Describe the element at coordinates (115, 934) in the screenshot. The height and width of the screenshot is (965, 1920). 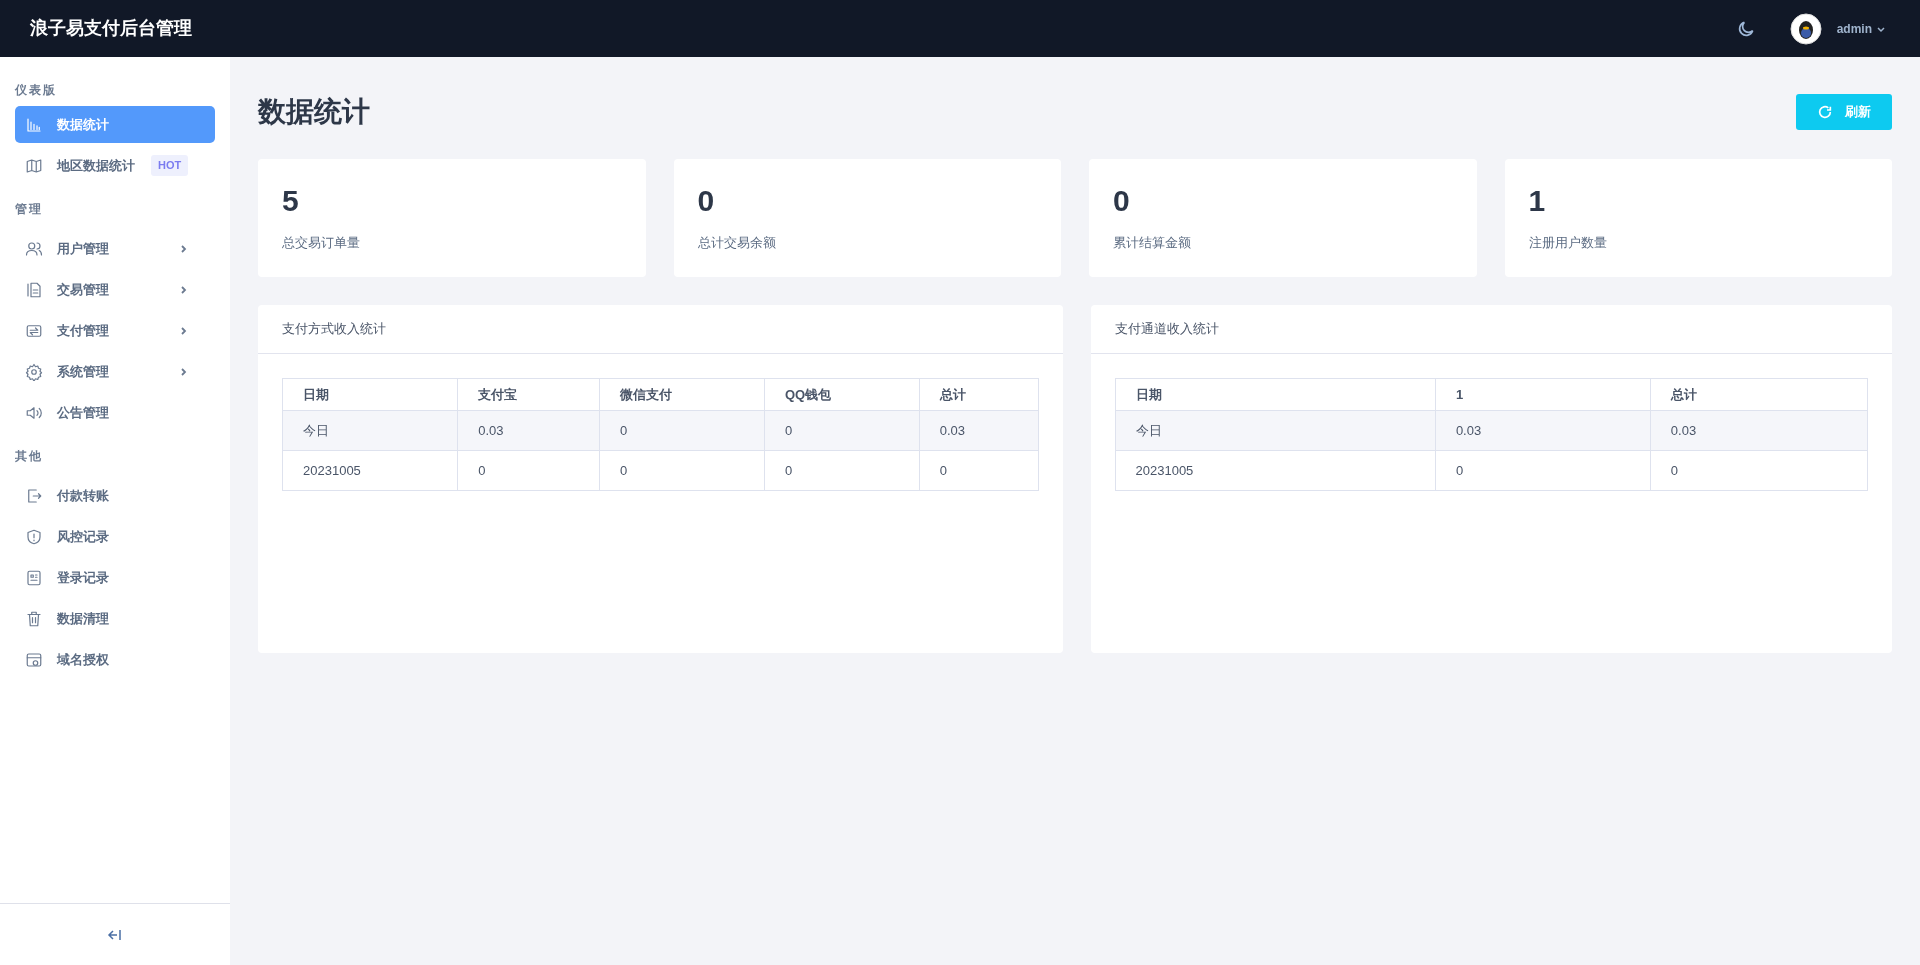
I see `collapse-icon` at that location.